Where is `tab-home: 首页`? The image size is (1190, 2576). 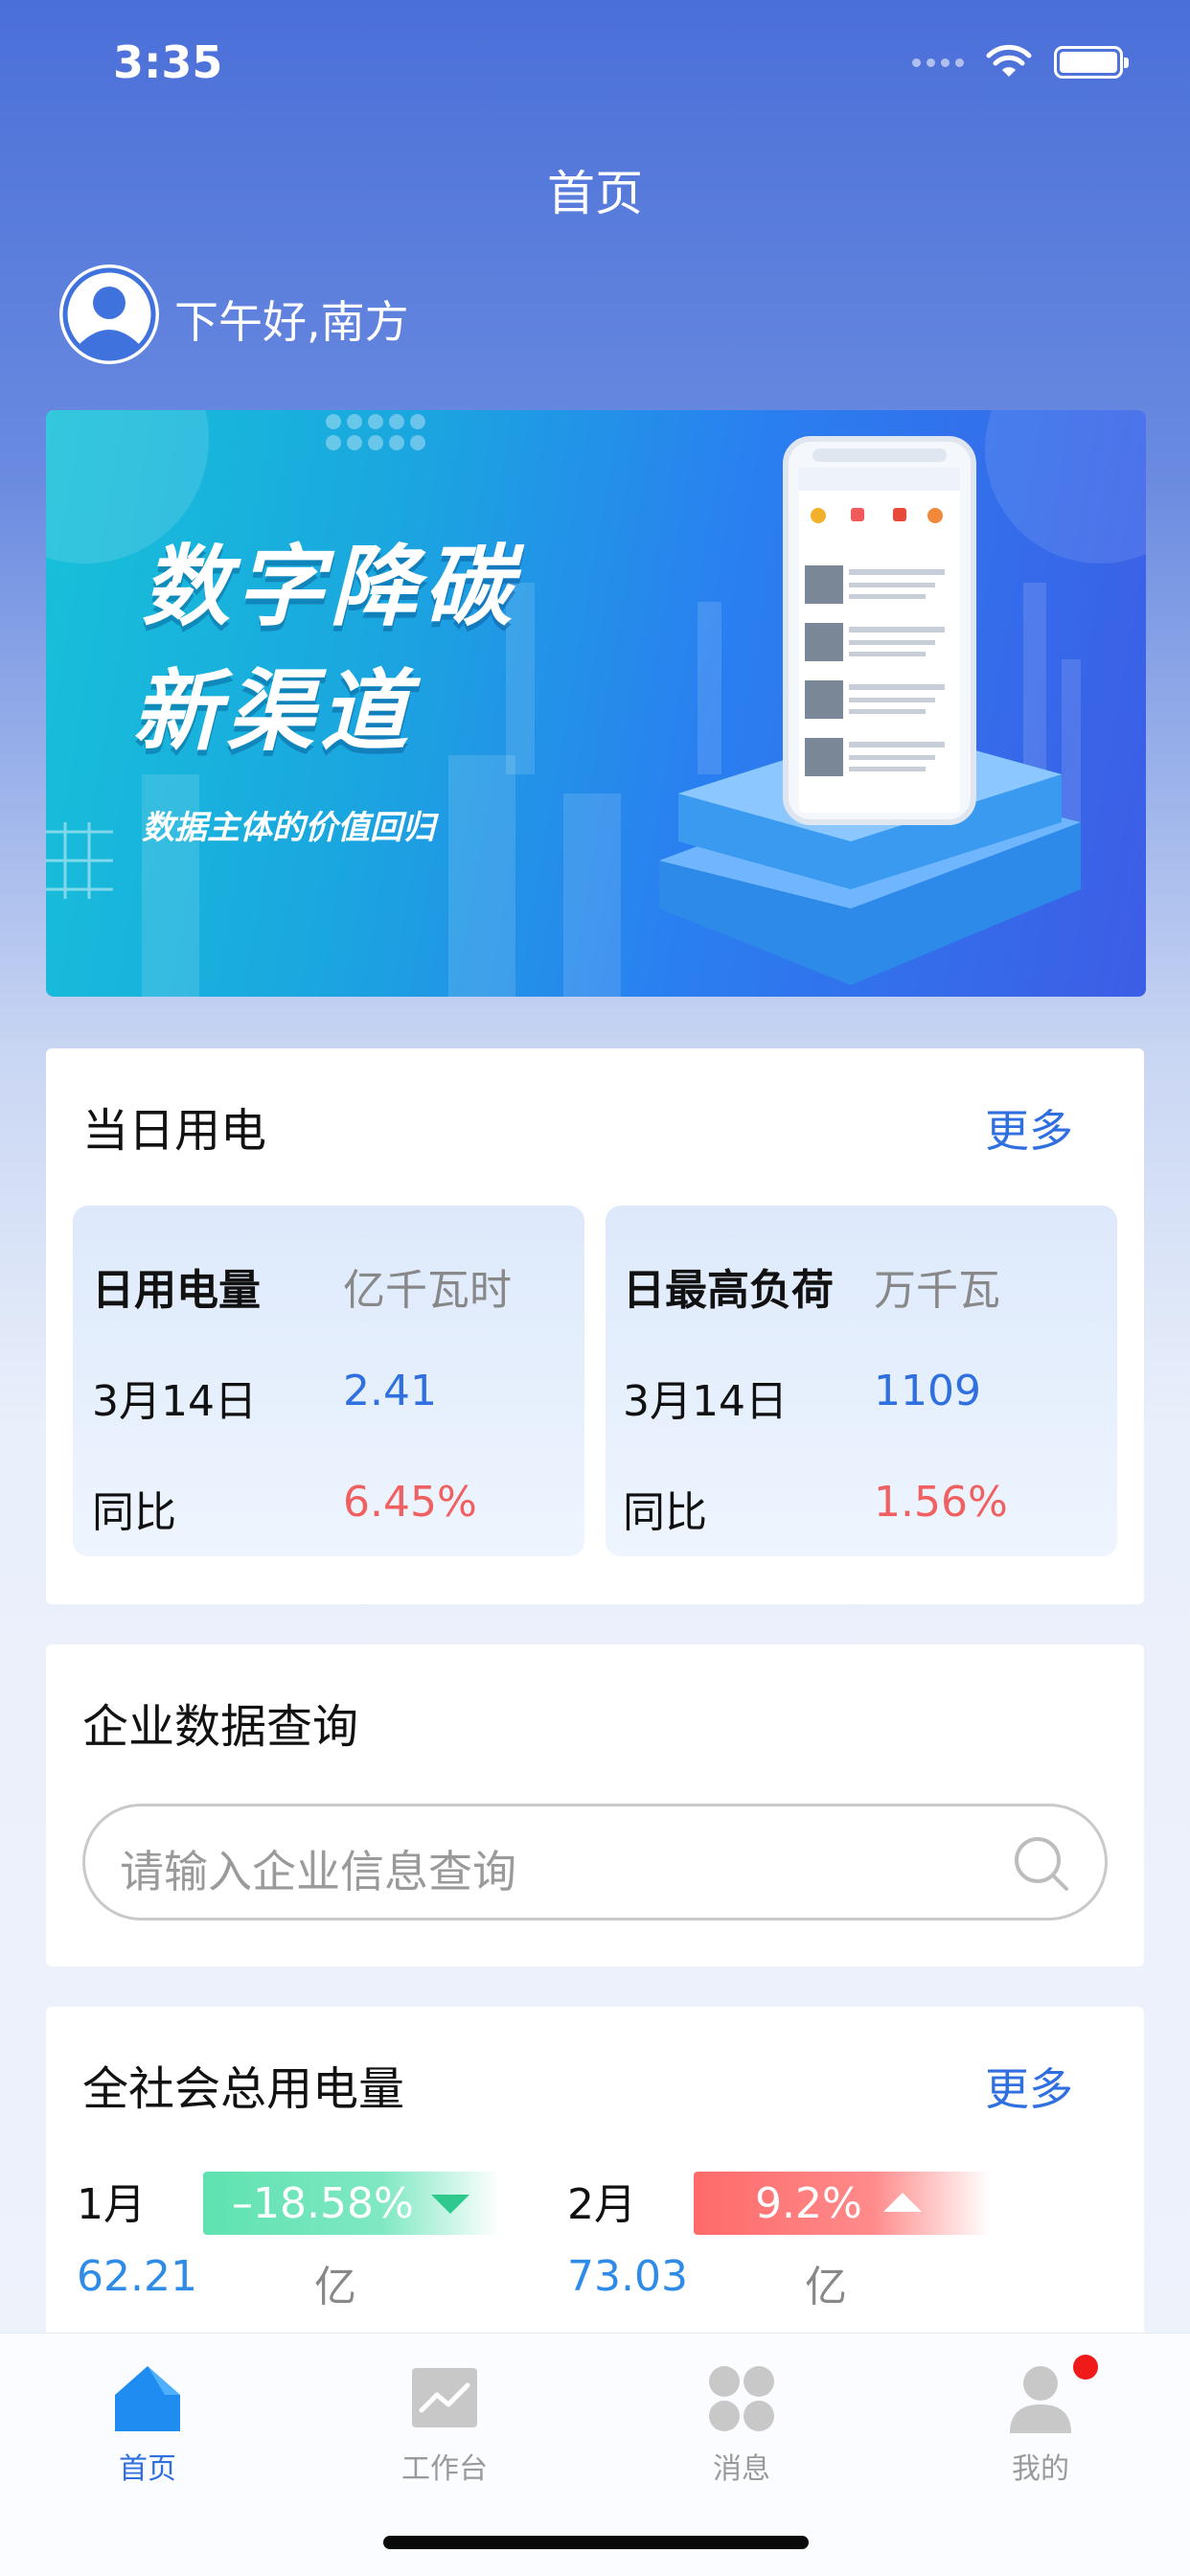 tab-home: 首页 is located at coordinates (148, 2424).